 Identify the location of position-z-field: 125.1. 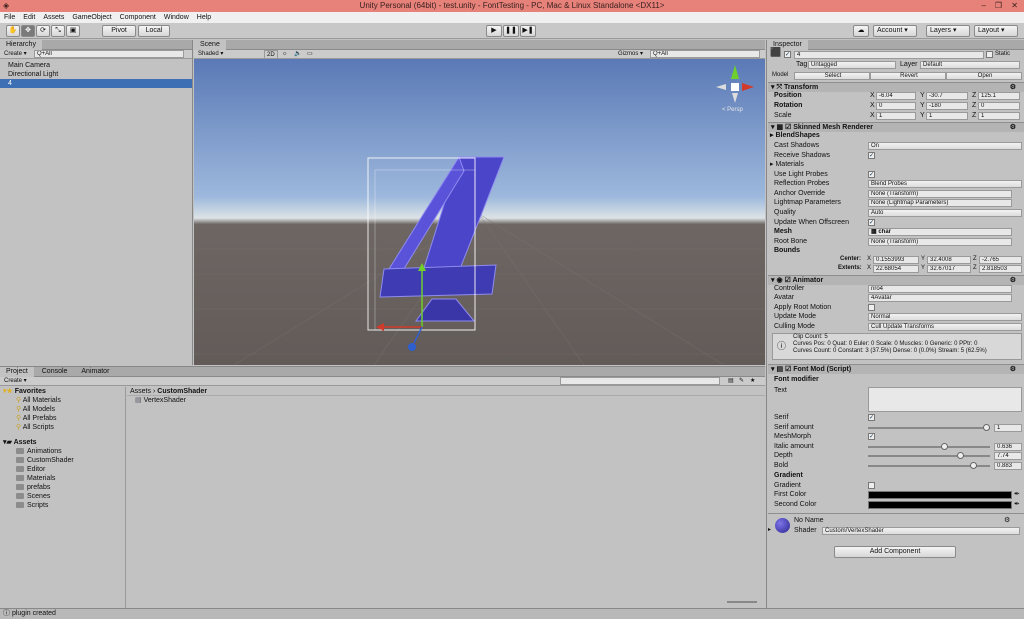
(999, 96).